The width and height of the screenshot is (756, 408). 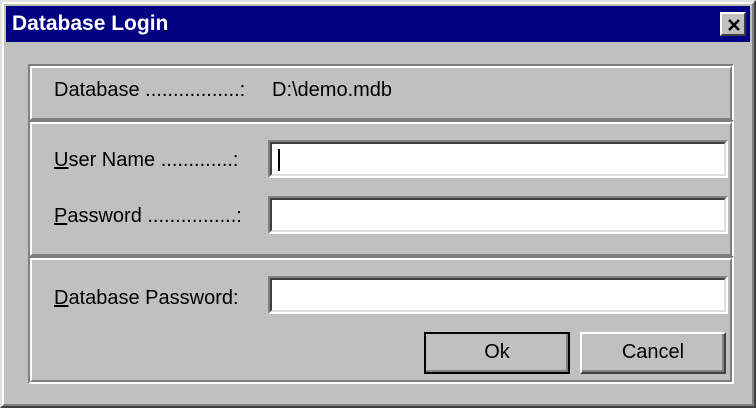 I want to click on user-name-label-text: ser Name .............:, so click(x=153, y=160).